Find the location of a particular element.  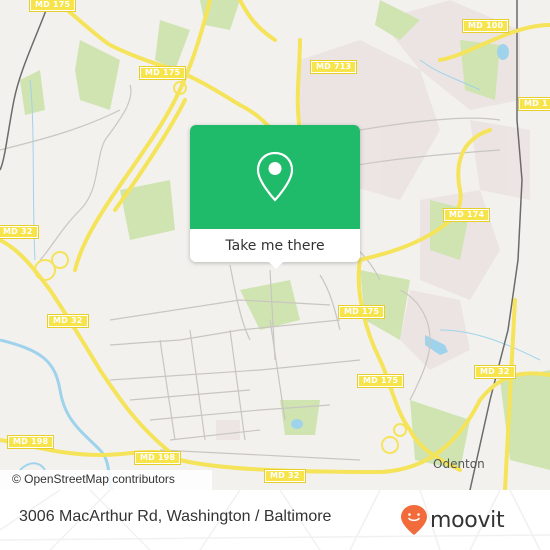

take-me-there-button: Take me there is located at coordinates (275, 245).